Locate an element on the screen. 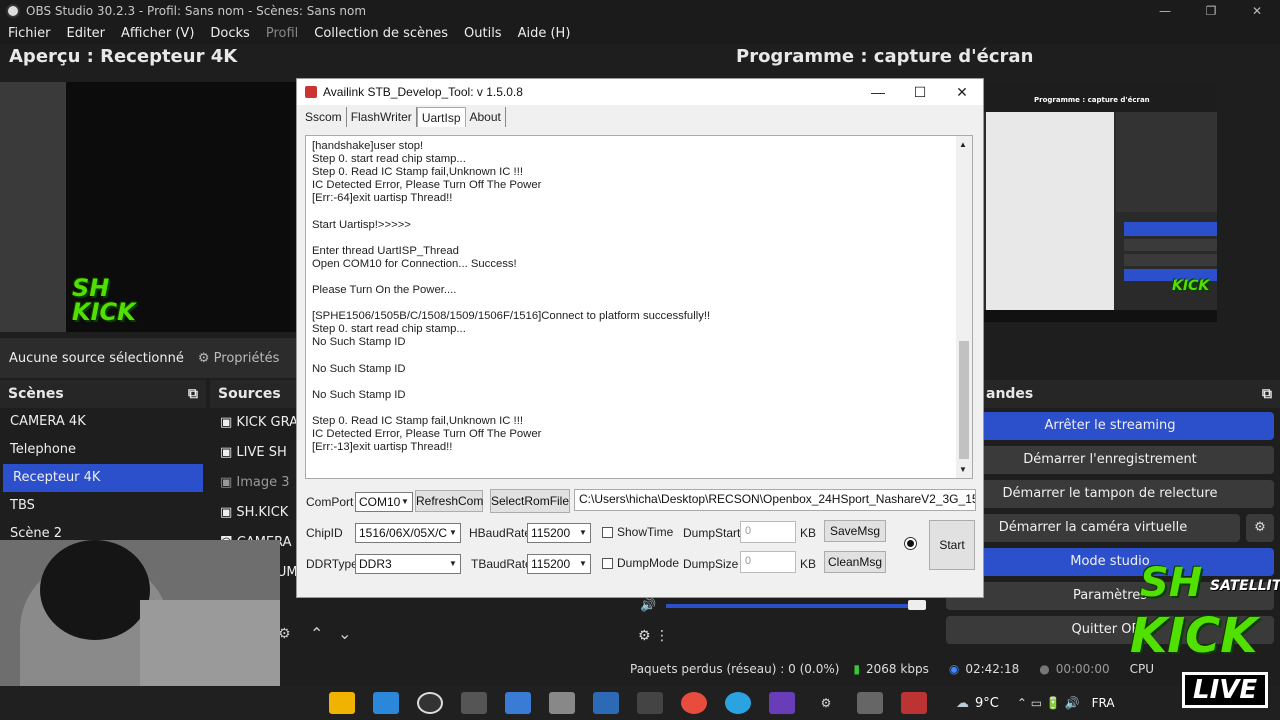 This screenshot has height=720, width=1280. language-indicator: FRA is located at coordinates (1103, 703).